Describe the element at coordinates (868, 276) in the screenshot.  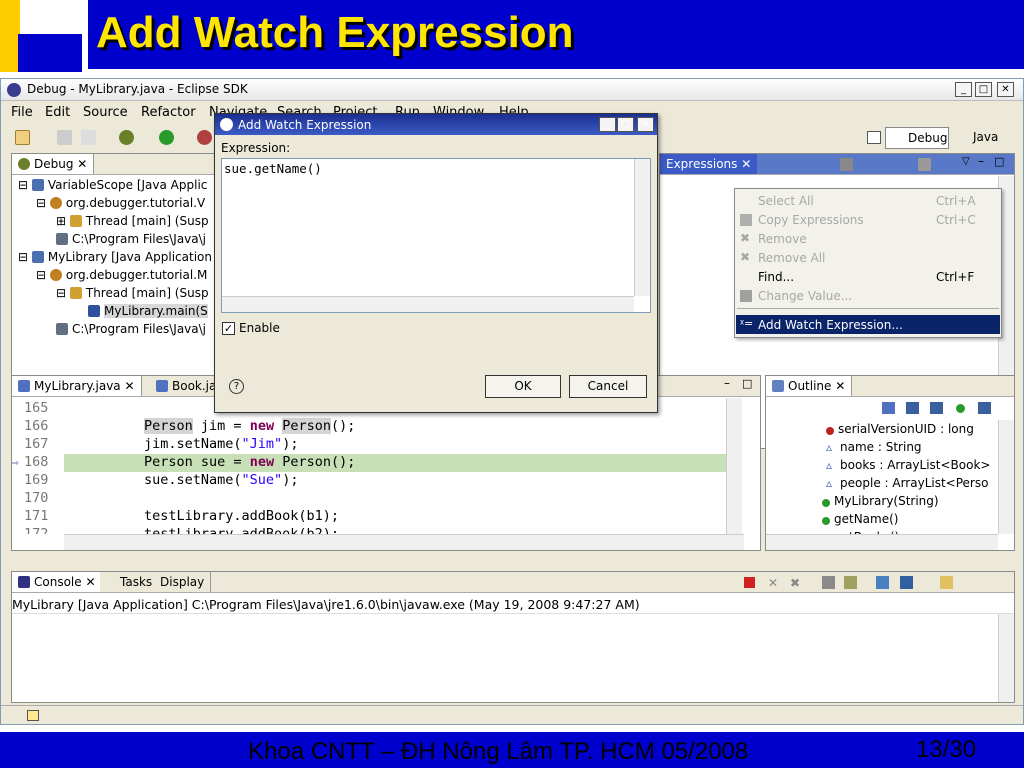
I see `menu-item-find: Find... Ctrl+F` at that location.